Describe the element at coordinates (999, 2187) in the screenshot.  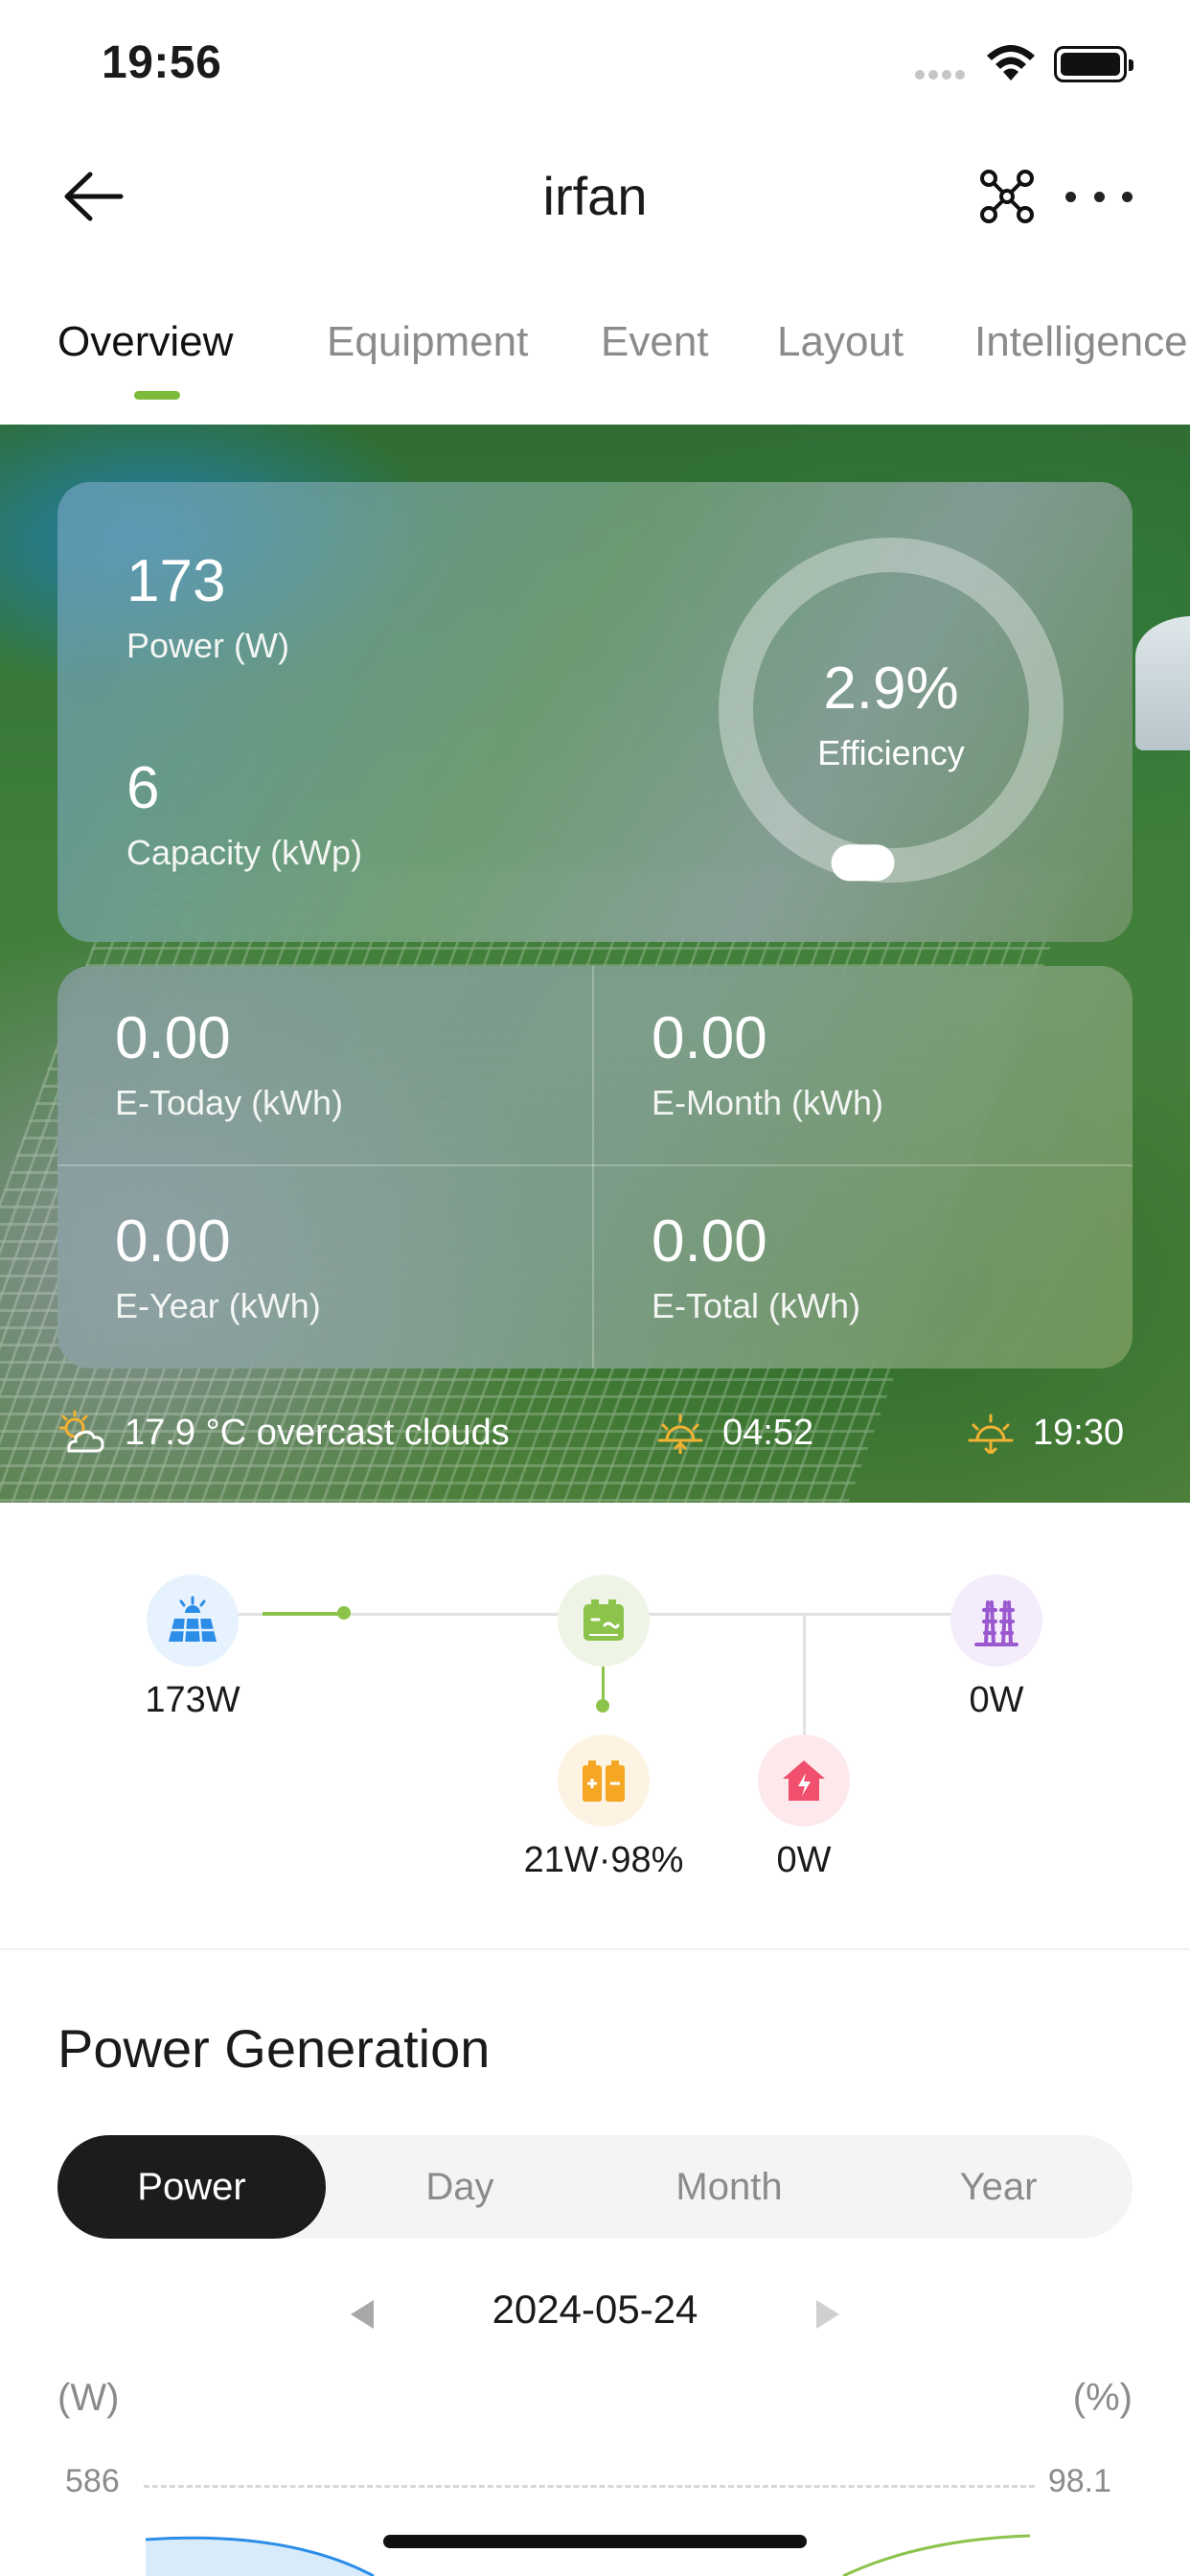
I see `period-year-button: Year` at that location.